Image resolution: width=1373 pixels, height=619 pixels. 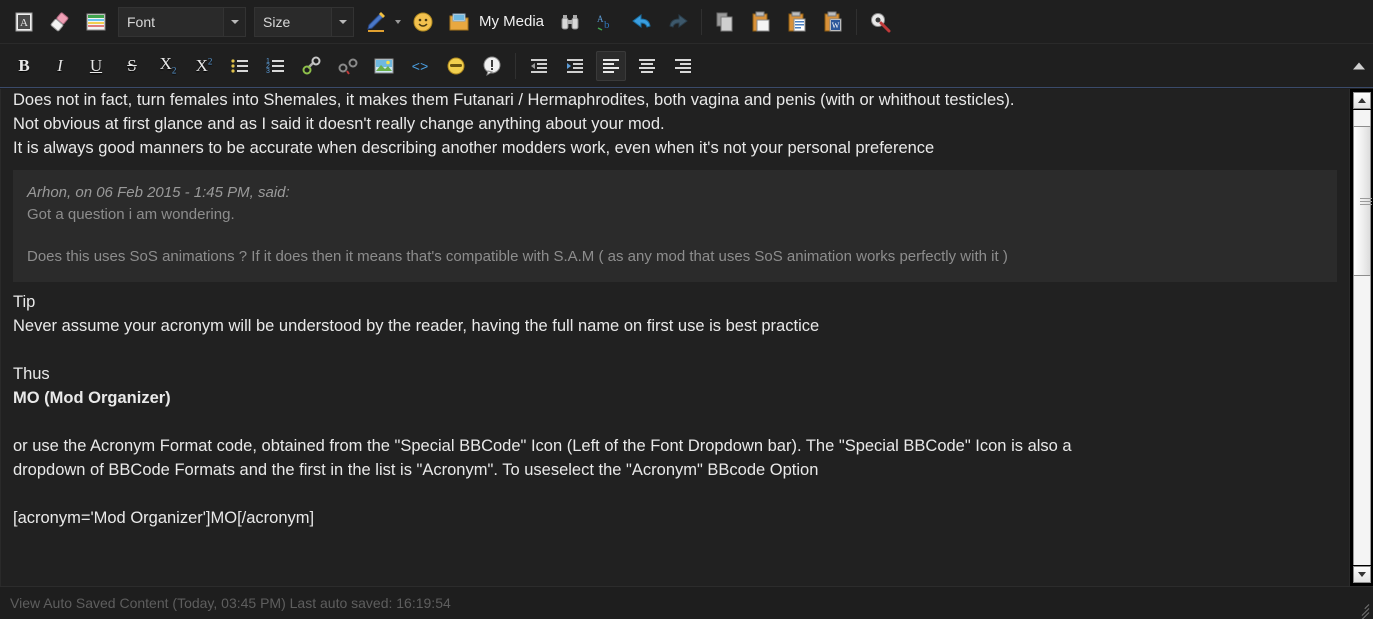 I want to click on redo-arrow-glyph, so click(x=678, y=20).